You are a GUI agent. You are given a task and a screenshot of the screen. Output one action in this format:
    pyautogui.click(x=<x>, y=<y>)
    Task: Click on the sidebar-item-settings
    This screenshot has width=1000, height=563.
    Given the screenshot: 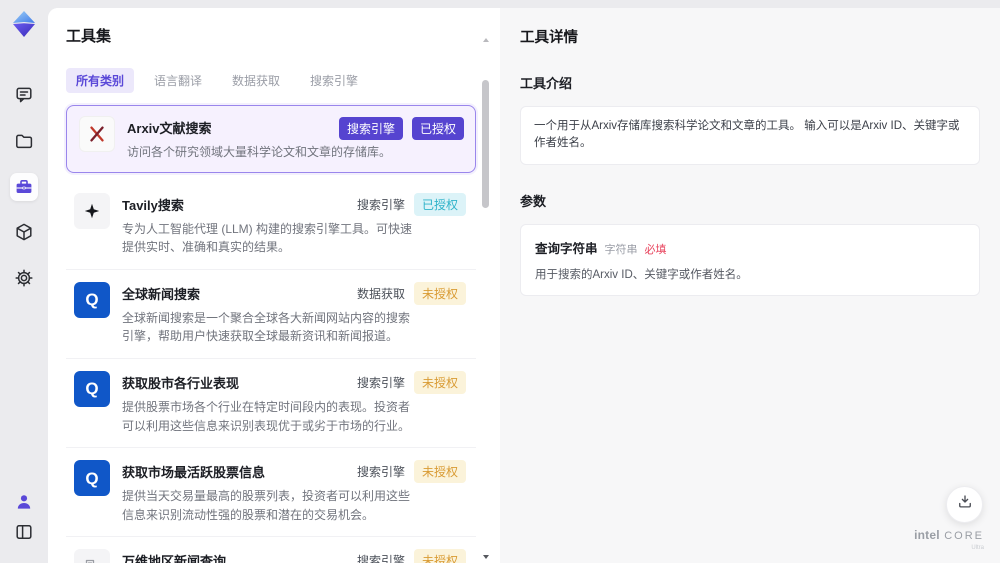 What is the action you would take?
    pyautogui.click(x=24, y=278)
    